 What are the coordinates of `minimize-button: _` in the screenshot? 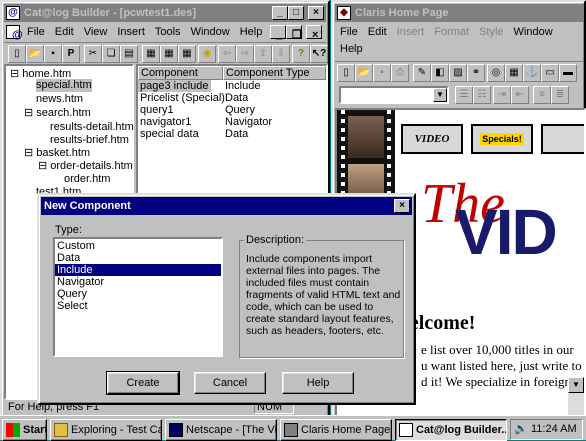 It's located at (280, 13).